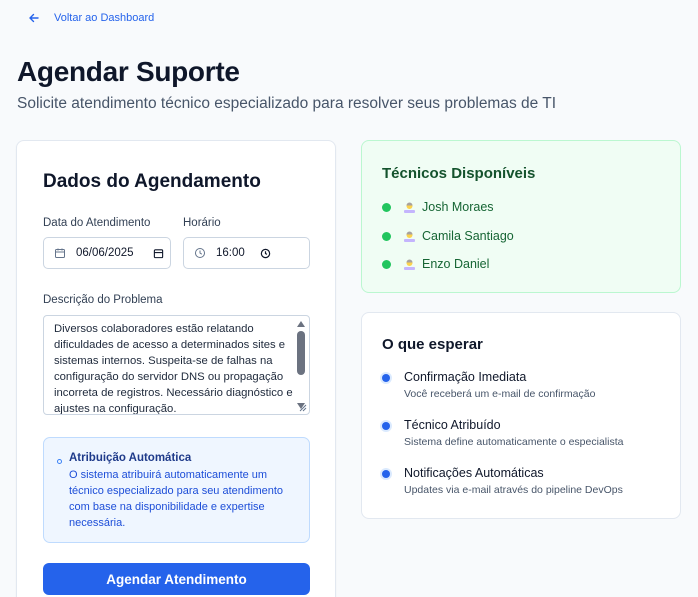 Image resolution: width=698 pixels, height=597 pixels. What do you see at coordinates (152, 181) in the screenshot?
I see `form-title: Dados do Agendamento` at bounding box center [152, 181].